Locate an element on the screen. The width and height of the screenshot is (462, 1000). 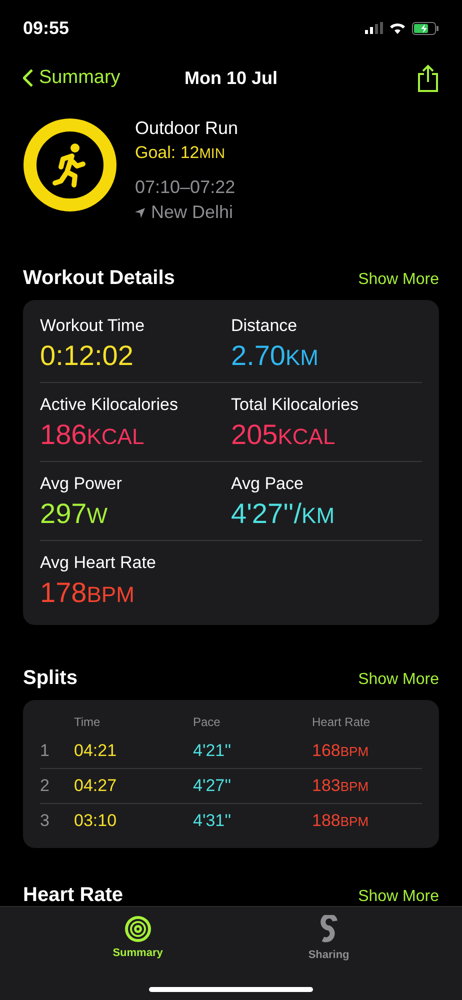
split-pace: 4'21'' is located at coordinates (212, 751).